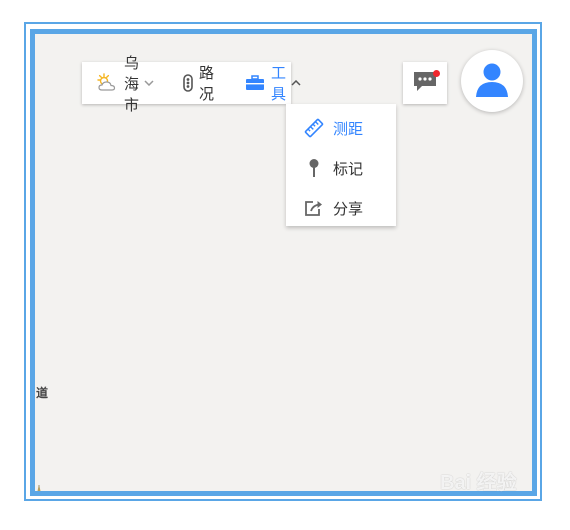 The width and height of the screenshot is (570, 530). What do you see at coordinates (425, 83) in the screenshot?
I see `messages-button` at bounding box center [425, 83].